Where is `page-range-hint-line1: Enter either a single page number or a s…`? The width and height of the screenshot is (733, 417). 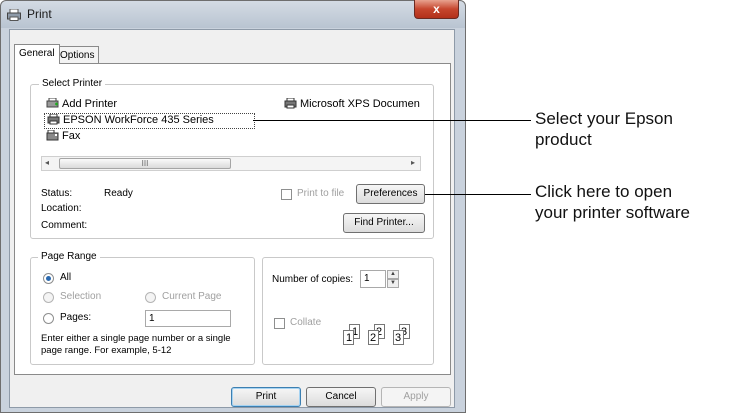
page-range-hint-line1: Enter either a single page number or a s… is located at coordinates (136, 338).